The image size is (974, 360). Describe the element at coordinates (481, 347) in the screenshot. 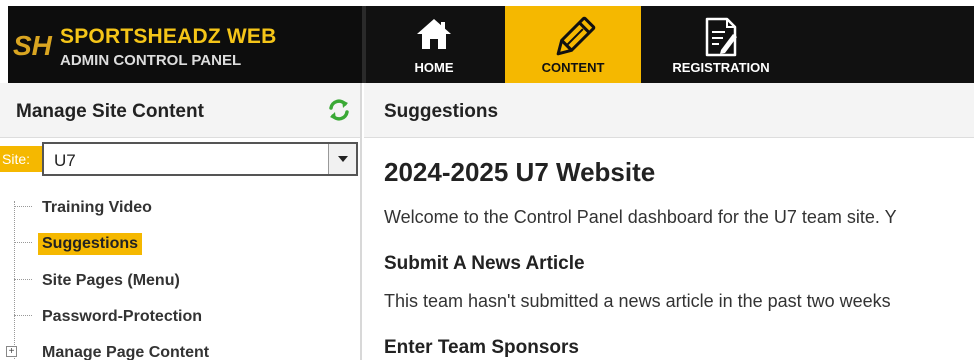

I see `team-sponsors-heading: Enter Team Sponsors` at that location.